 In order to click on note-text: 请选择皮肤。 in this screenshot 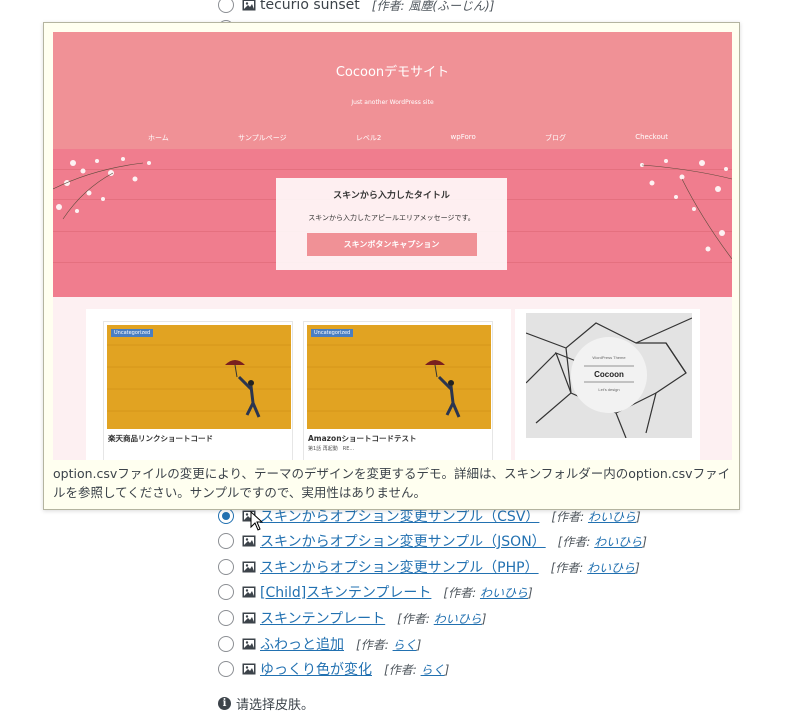, I will do `click(275, 705)`.